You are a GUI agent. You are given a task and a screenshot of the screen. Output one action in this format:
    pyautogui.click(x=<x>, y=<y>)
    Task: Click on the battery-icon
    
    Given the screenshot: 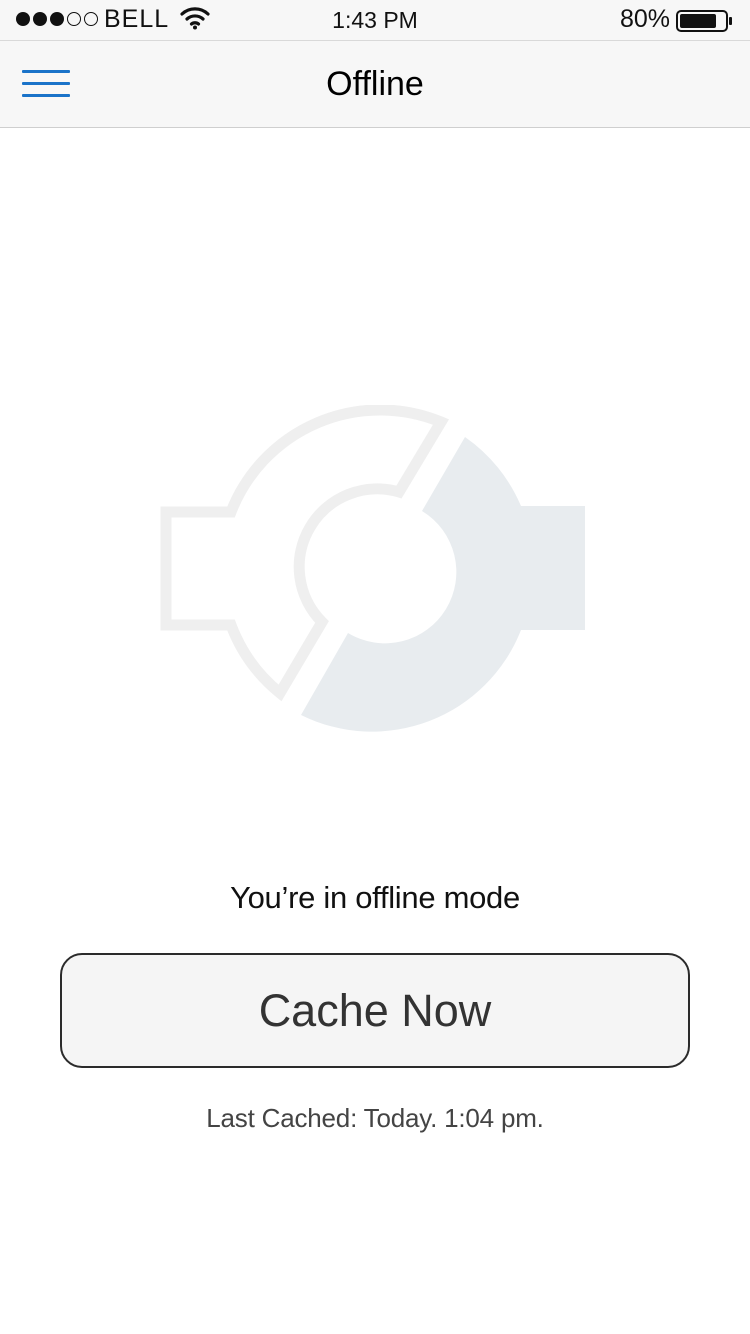 What is the action you would take?
    pyautogui.click(x=704, y=21)
    